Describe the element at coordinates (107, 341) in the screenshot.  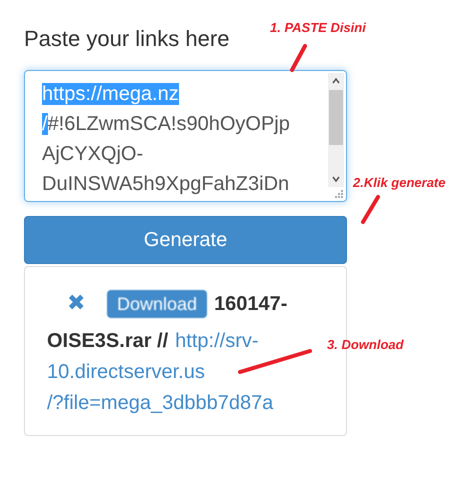
I see `file-name: OISE3S.rar //` at that location.